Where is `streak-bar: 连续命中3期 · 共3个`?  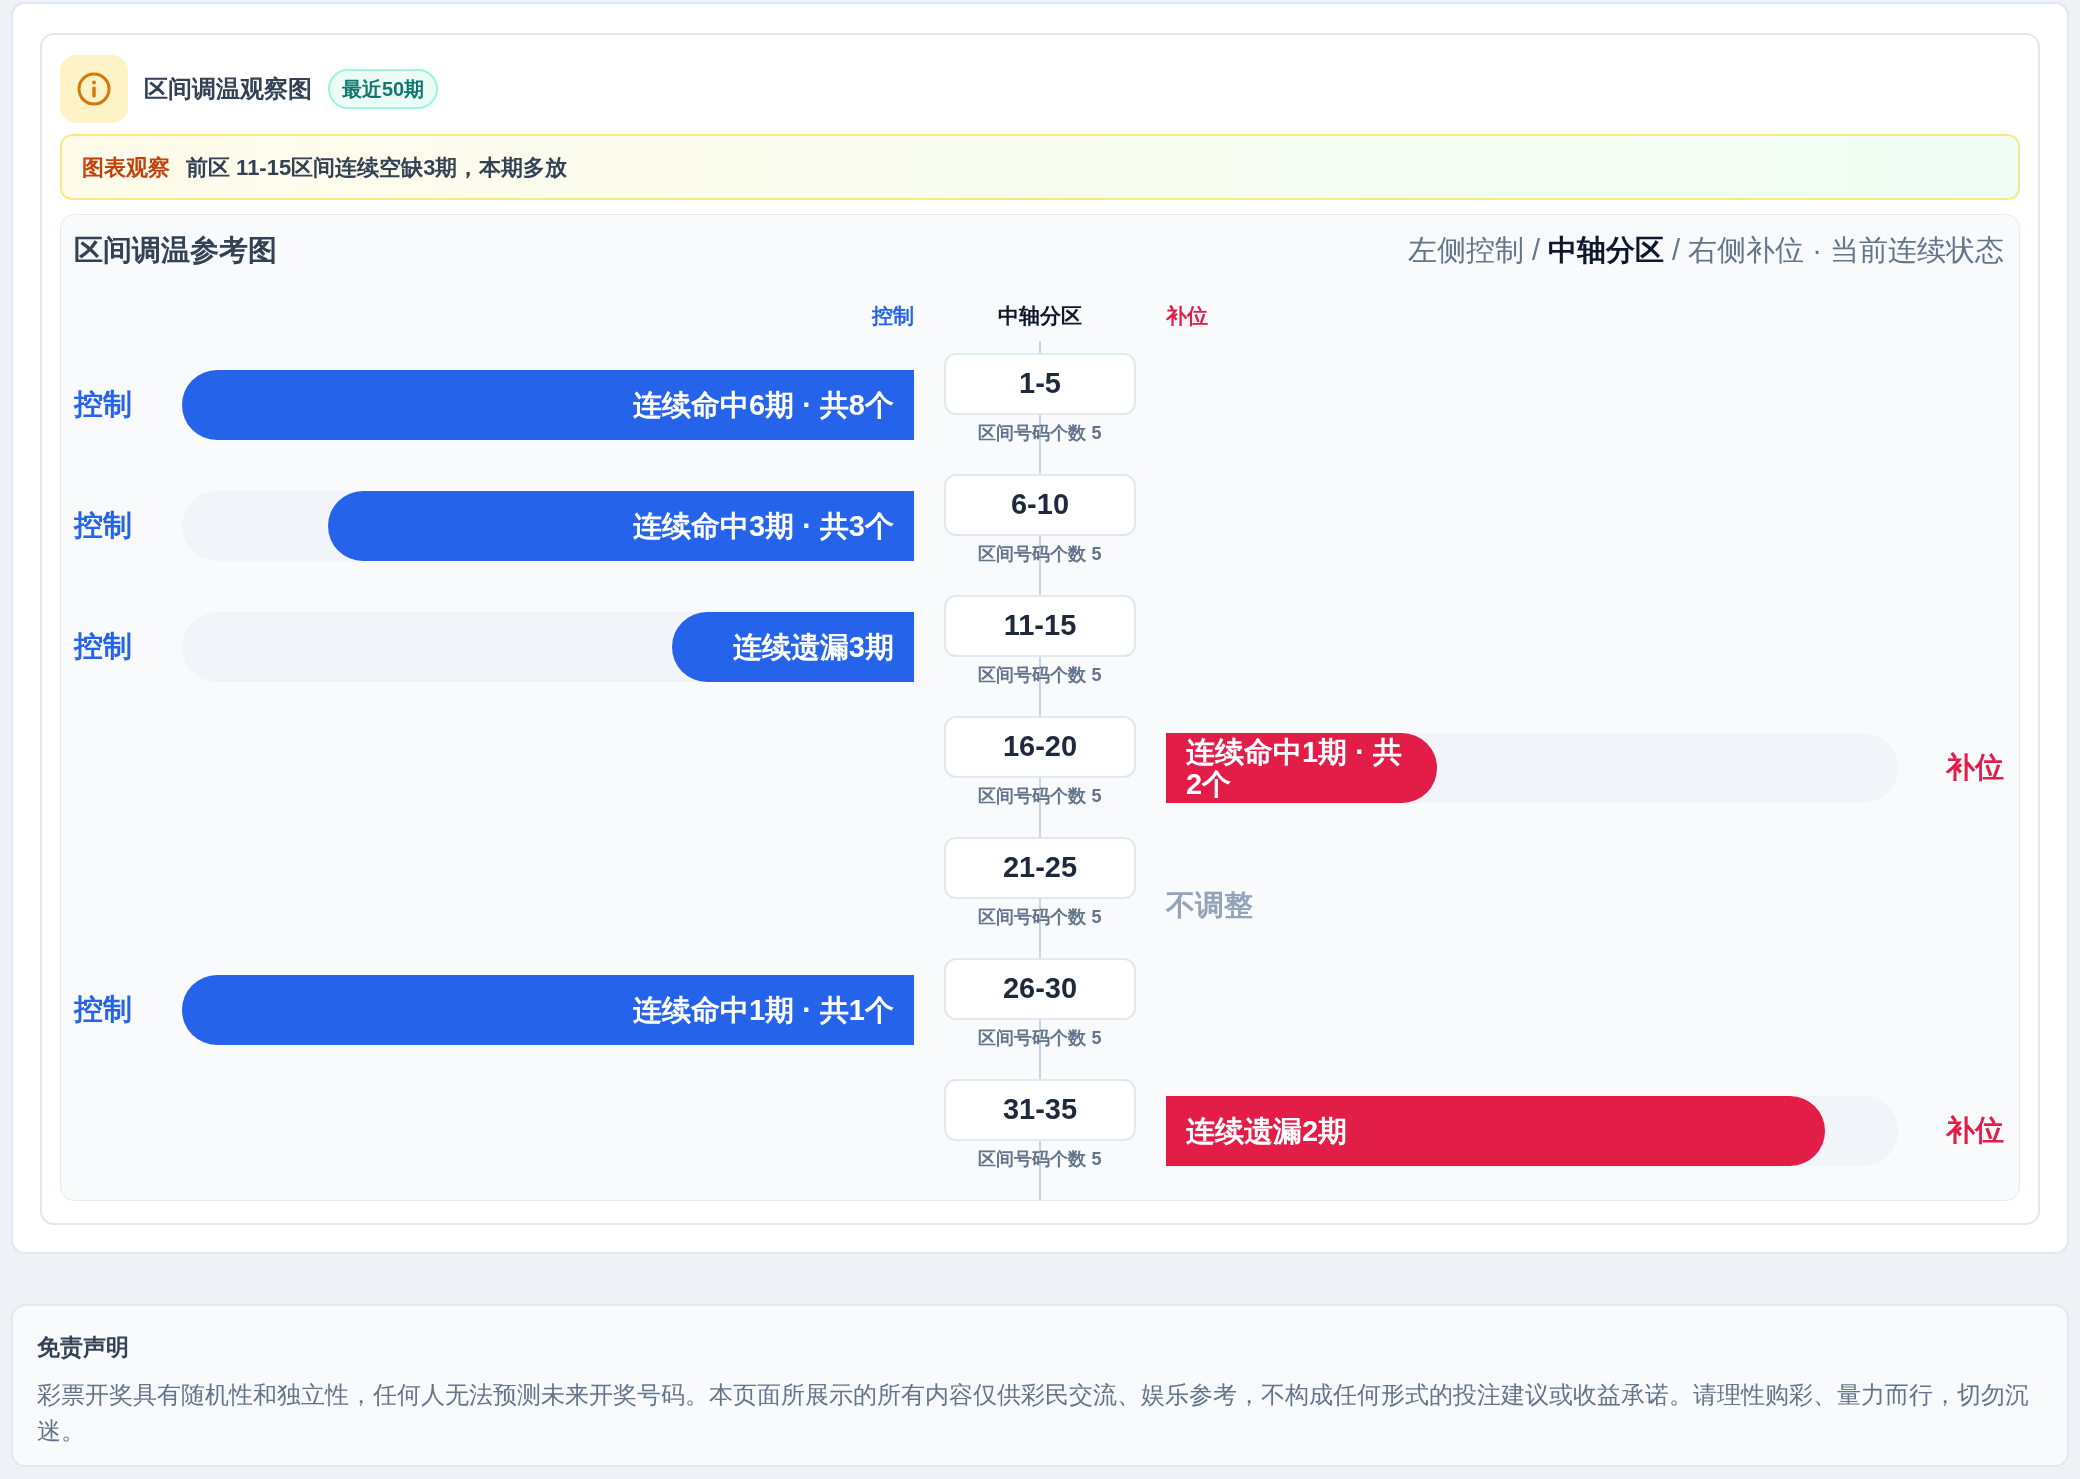
streak-bar: 连续命中3期 · 共3个 is located at coordinates (621, 526).